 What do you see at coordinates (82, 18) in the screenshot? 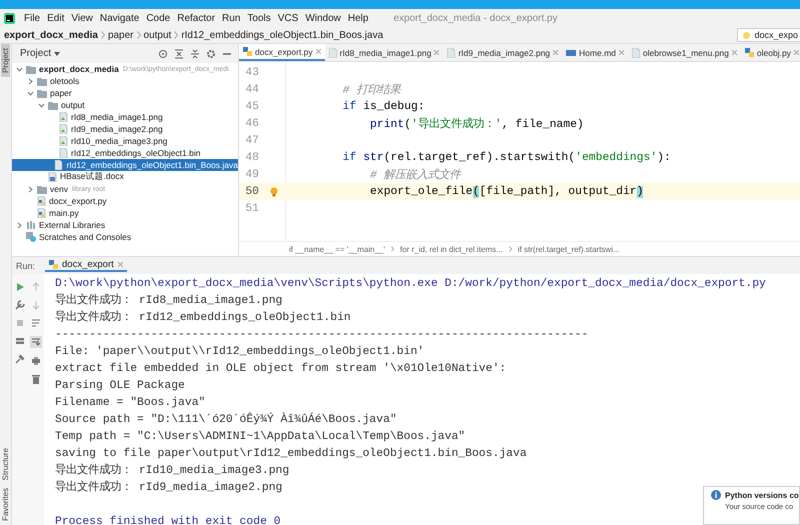
I see `menu-item: View` at bounding box center [82, 18].